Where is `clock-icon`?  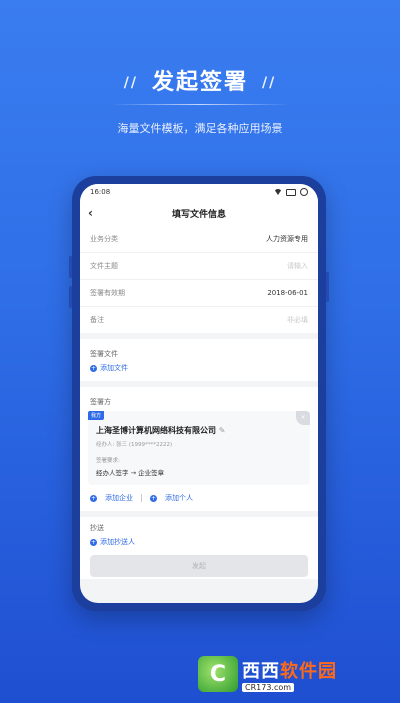 clock-icon is located at coordinates (304, 192).